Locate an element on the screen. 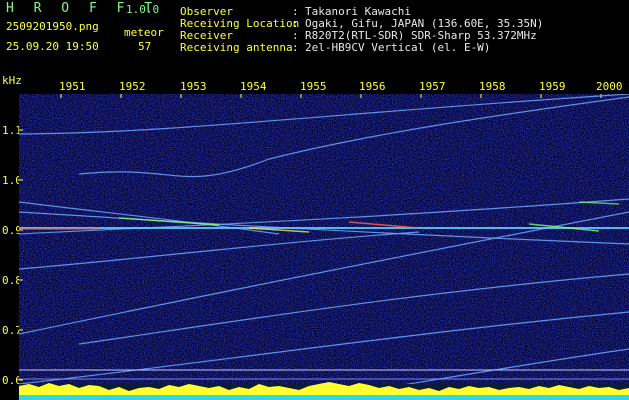  y-axis-unit: kHz is located at coordinates (12, 80).